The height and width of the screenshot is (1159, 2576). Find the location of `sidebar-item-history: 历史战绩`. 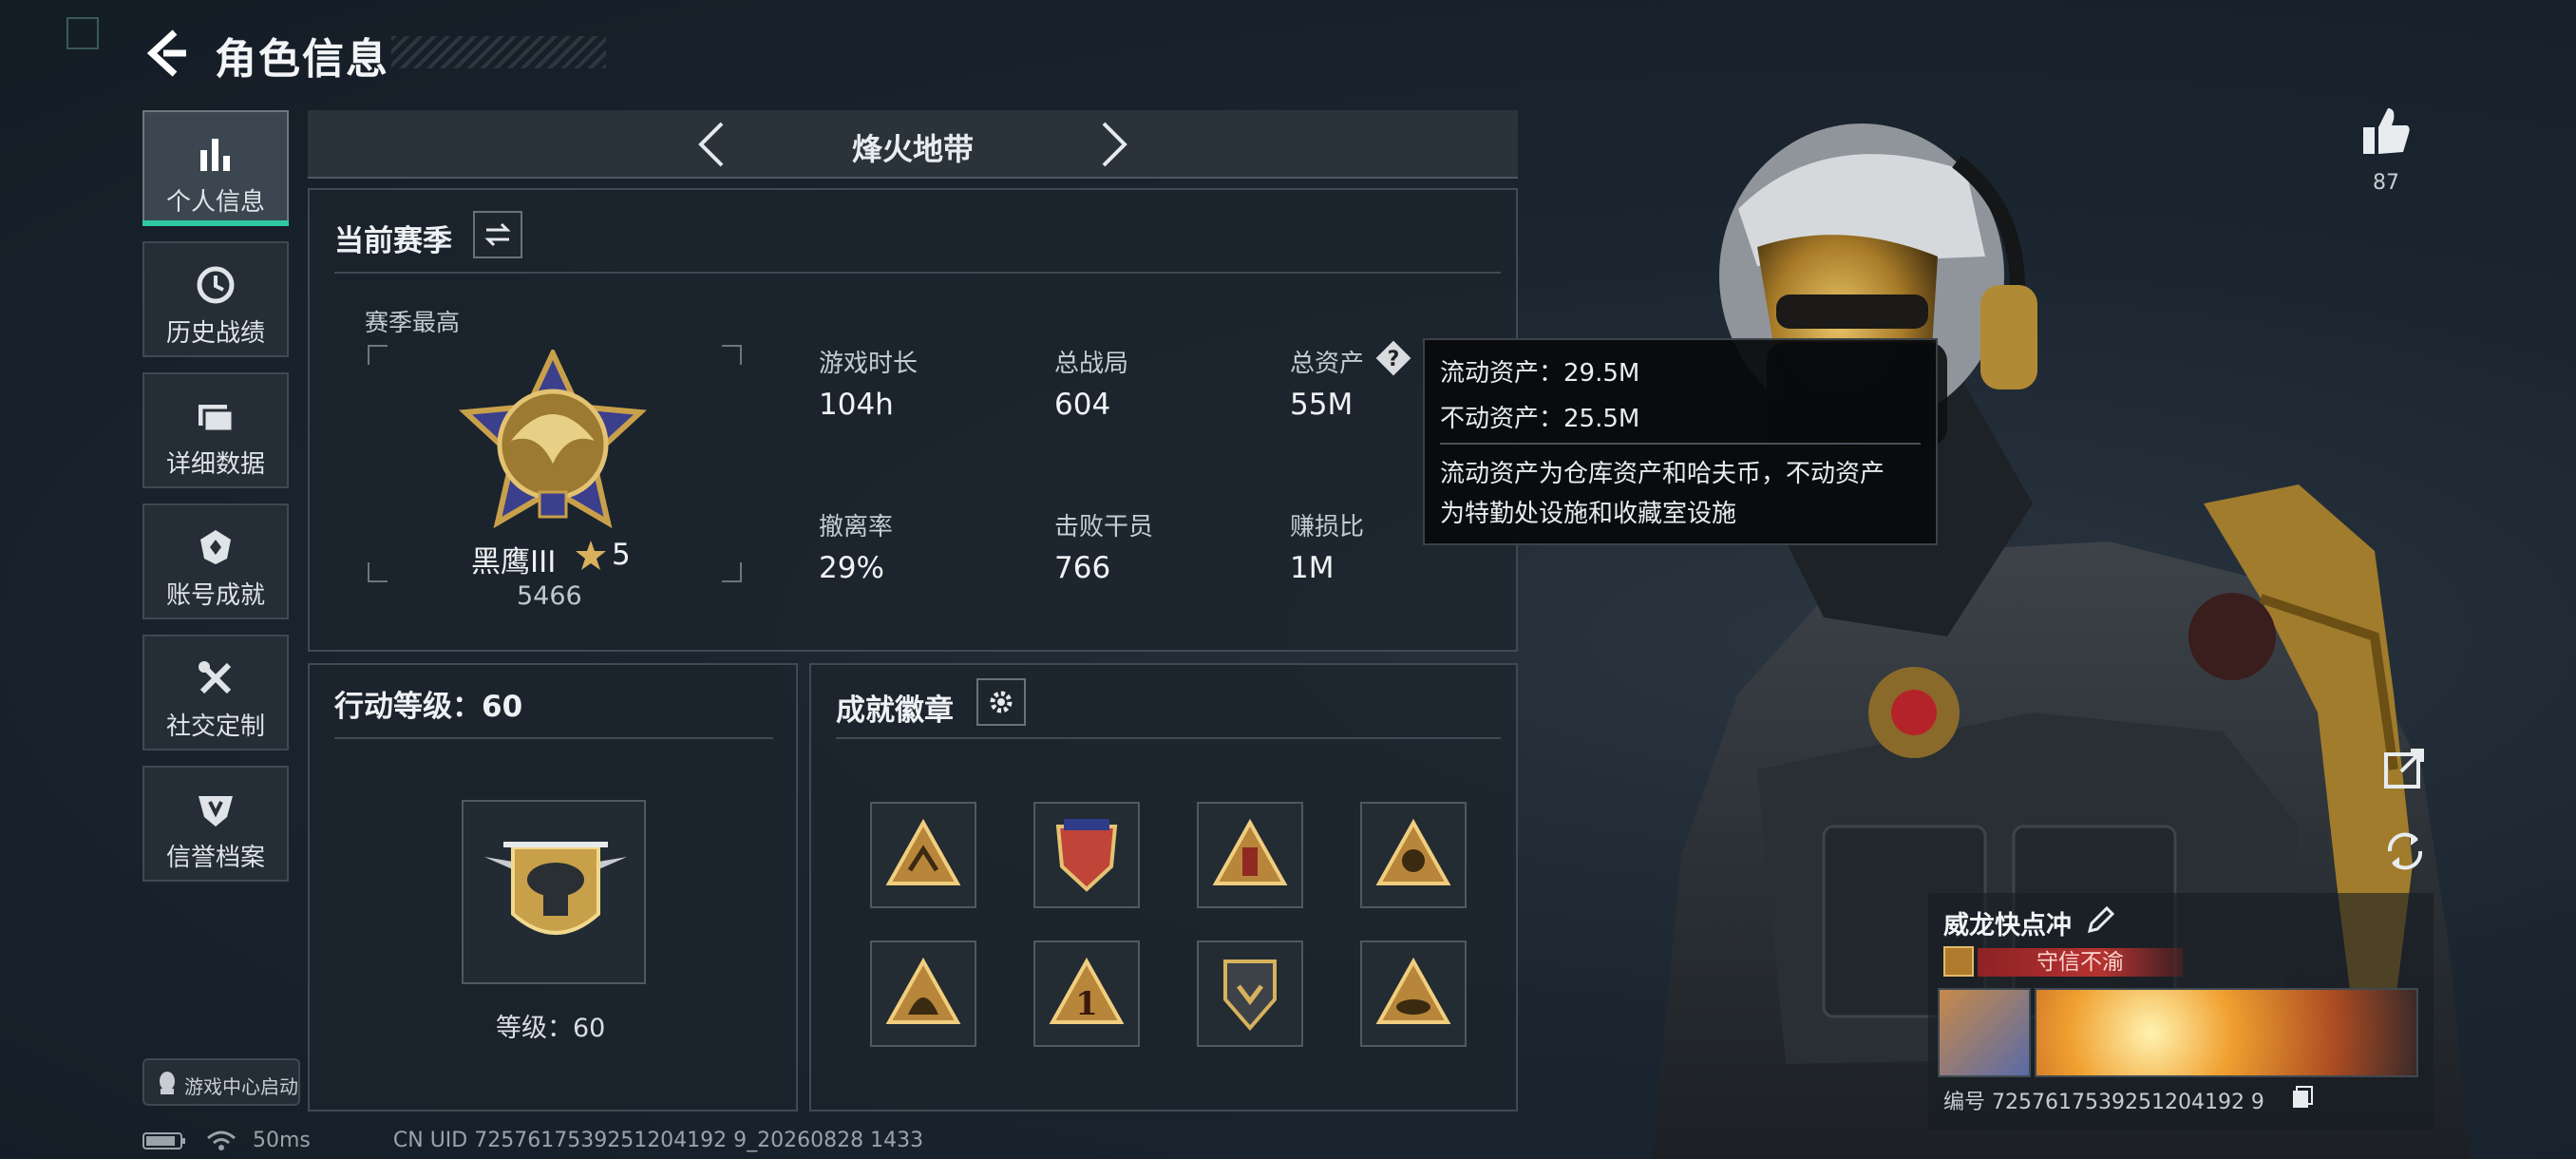

sidebar-item-history: 历史战绩 is located at coordinates (215, 299).